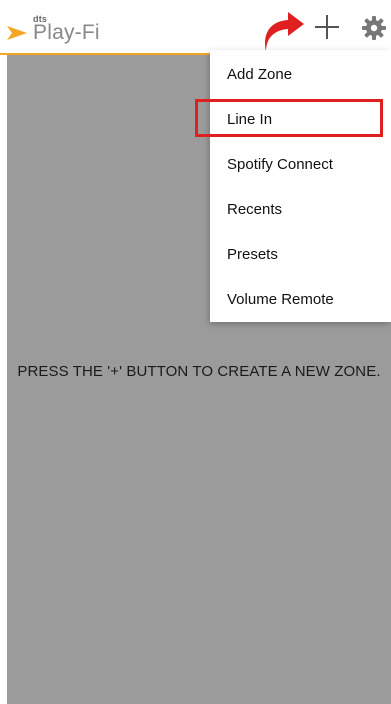  What do you see at coordinates (250, 119) in the screenshot?
I see `menu-item-label: Line In` at bounding box center [250, 119].